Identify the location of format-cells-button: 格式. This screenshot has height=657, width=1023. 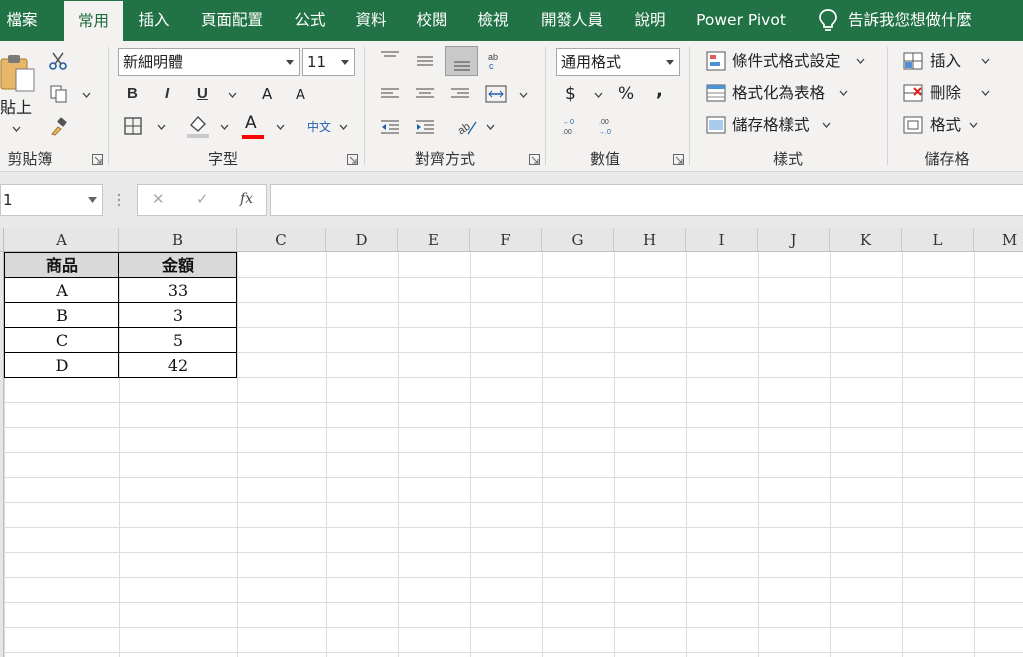
(945, 125).